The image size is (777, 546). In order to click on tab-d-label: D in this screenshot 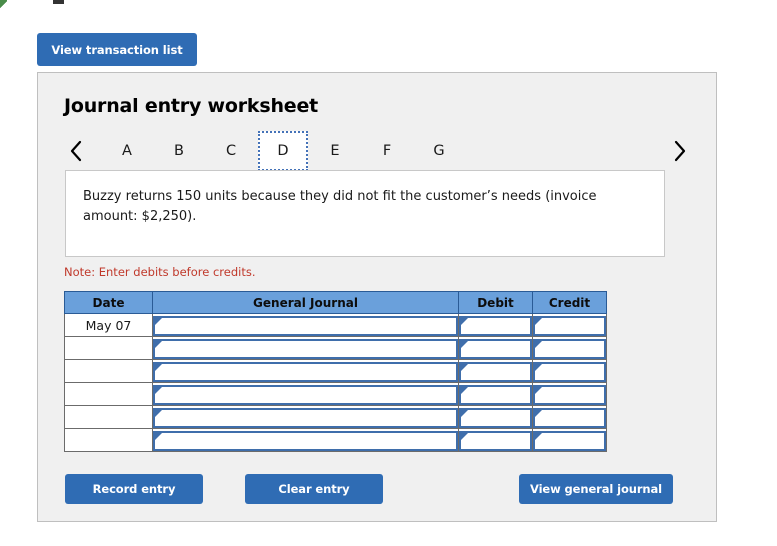, I will do `click(283, 151)`.